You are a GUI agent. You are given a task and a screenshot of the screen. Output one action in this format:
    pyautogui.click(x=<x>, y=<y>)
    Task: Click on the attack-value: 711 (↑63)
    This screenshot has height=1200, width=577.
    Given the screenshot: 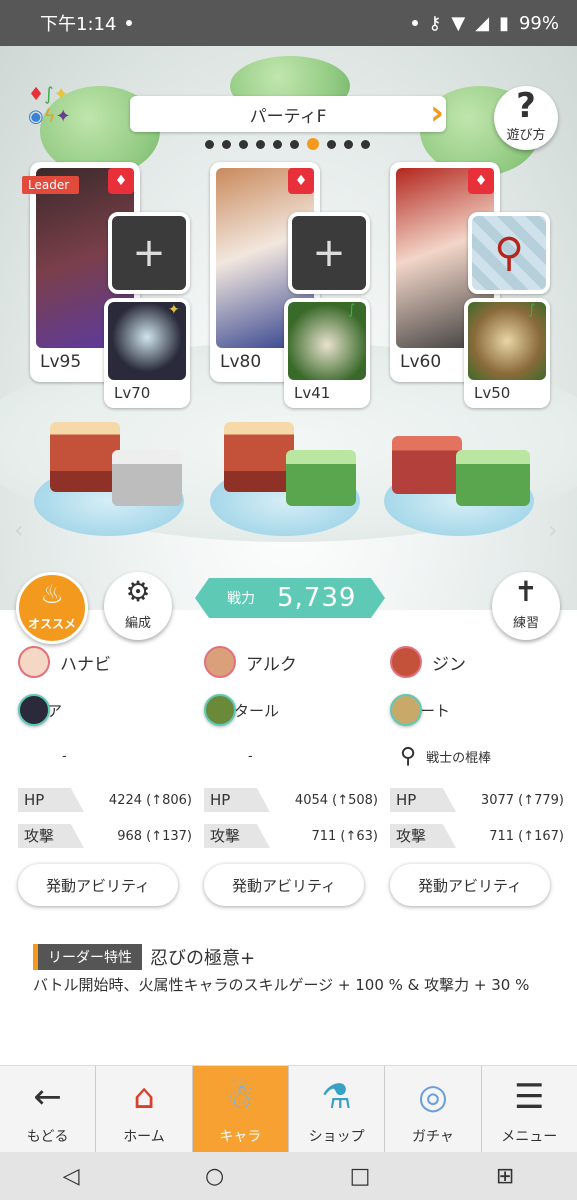 What is the action you would take?
    pyautogui.click(x=344, y=836)
    